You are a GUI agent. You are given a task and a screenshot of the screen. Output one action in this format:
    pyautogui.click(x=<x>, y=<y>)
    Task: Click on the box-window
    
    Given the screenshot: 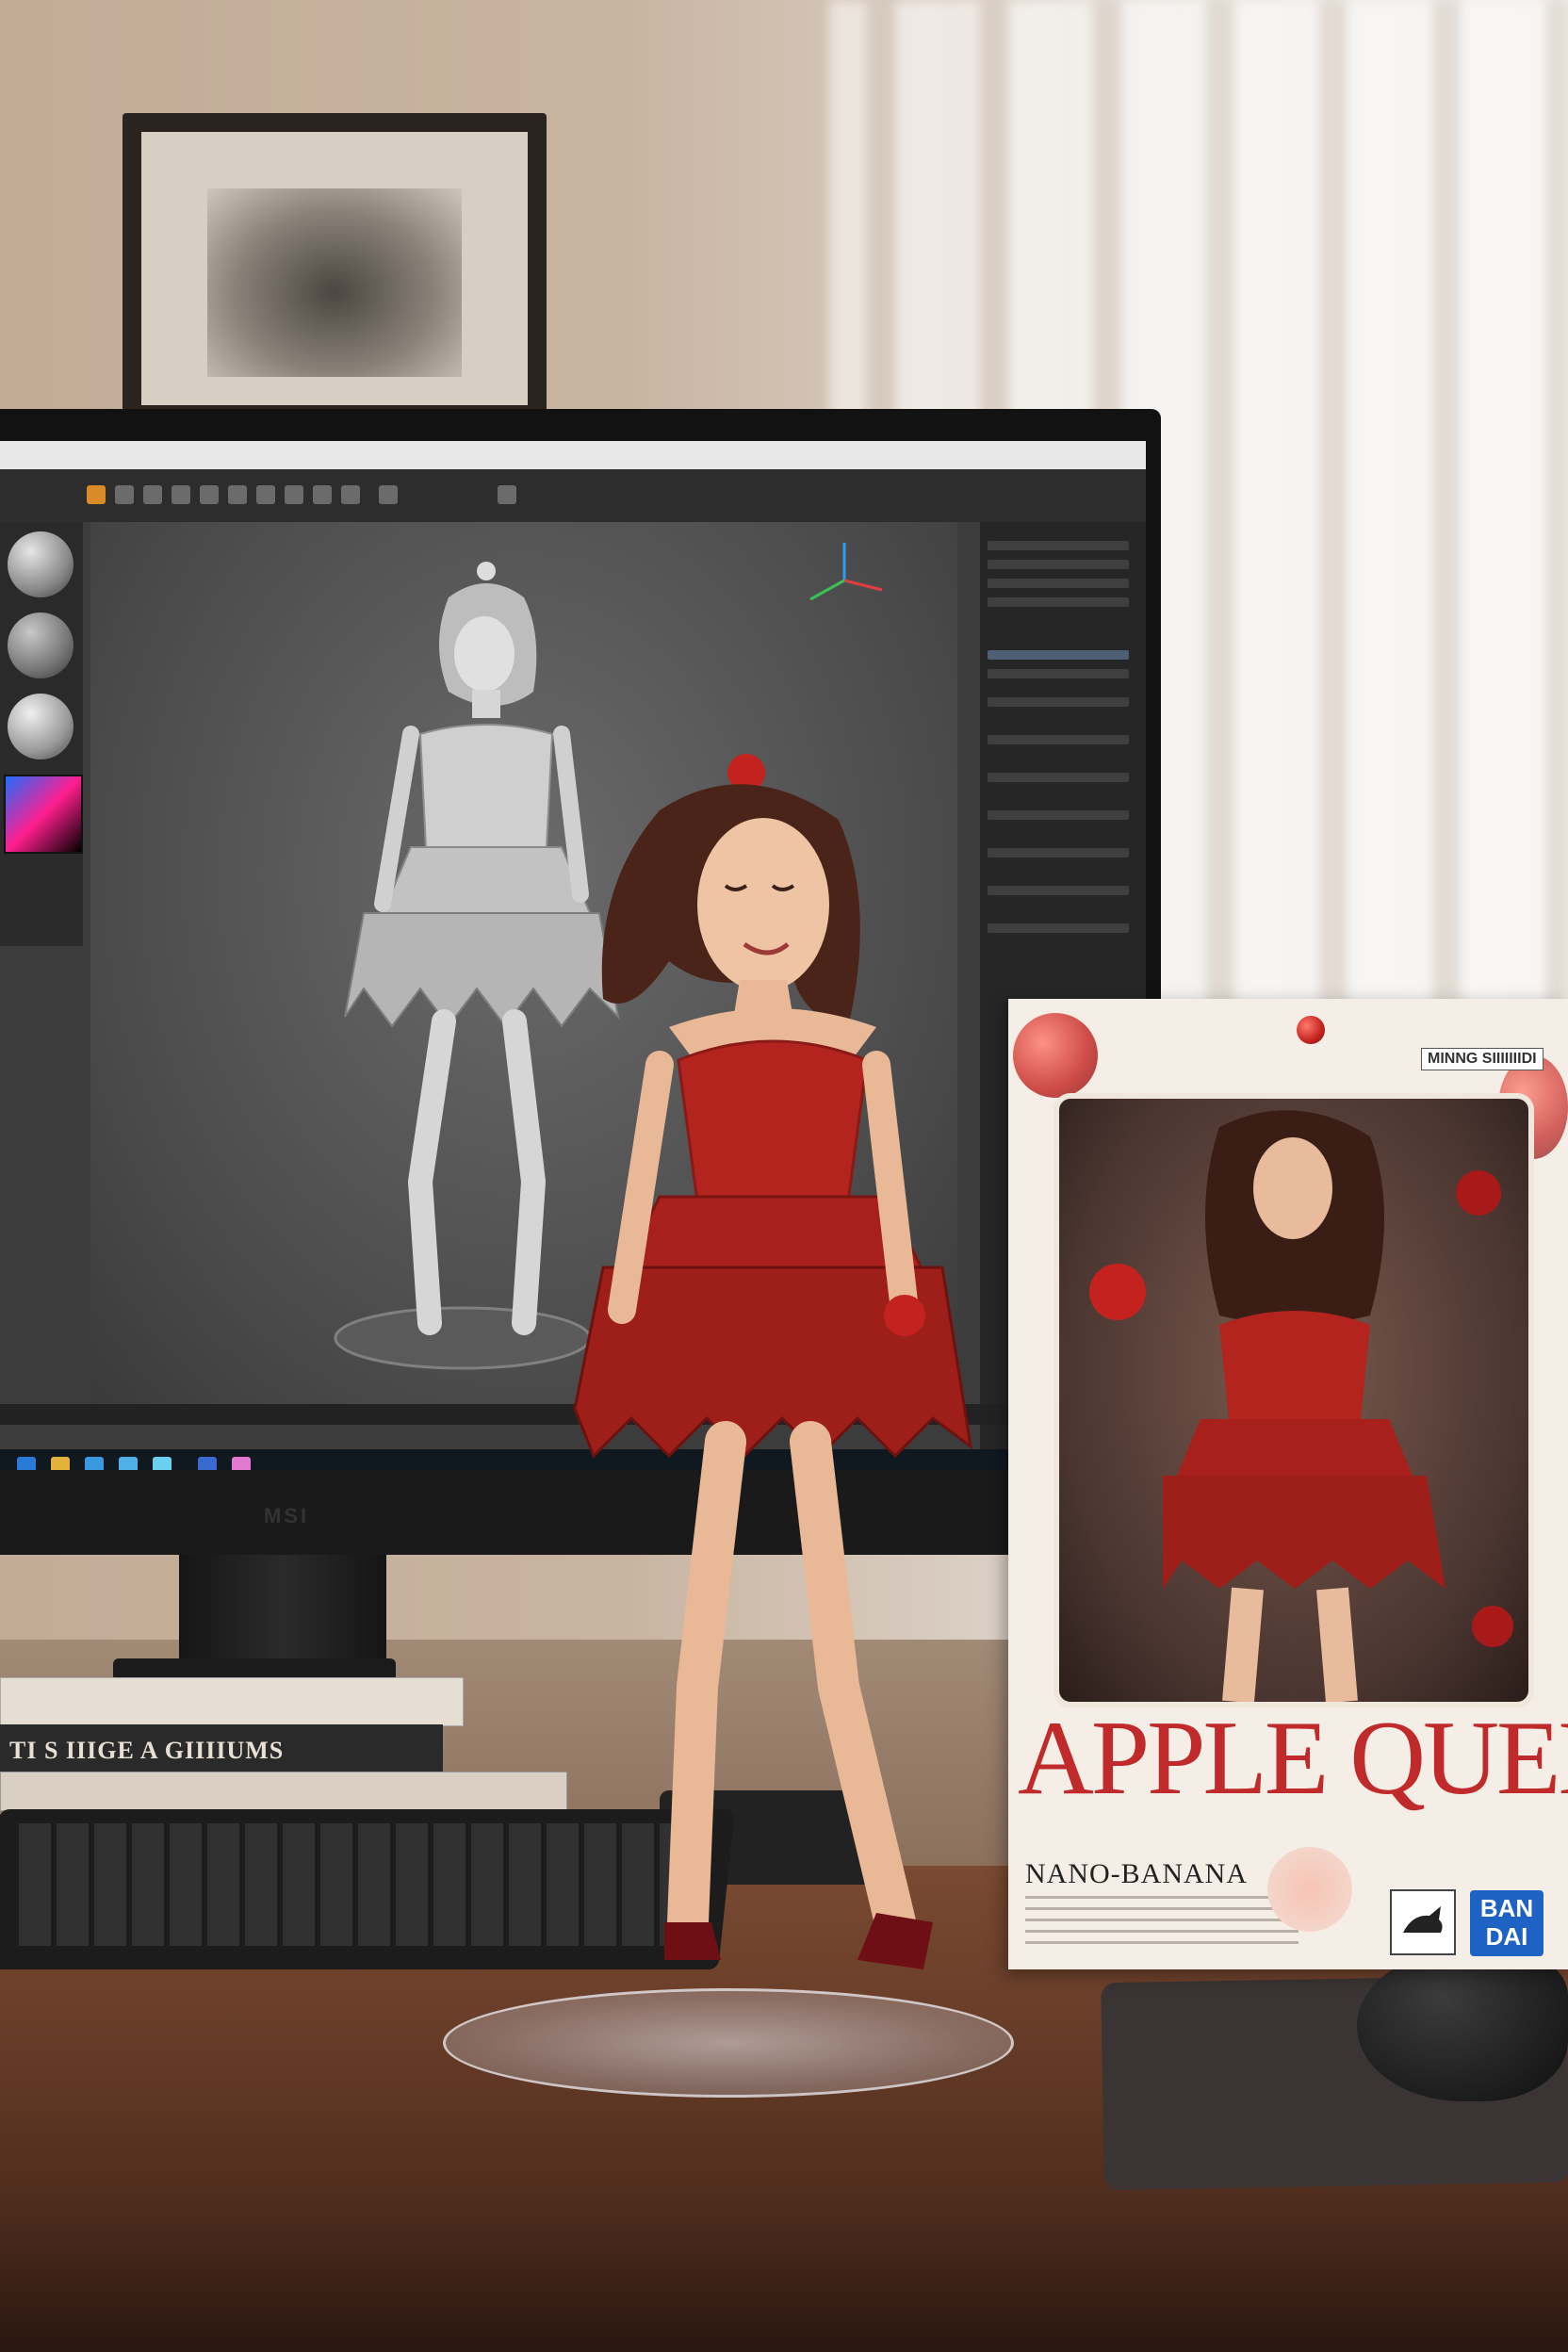 What is the action you would take?
    pyautogui.click(x=1294, y=1400)
    